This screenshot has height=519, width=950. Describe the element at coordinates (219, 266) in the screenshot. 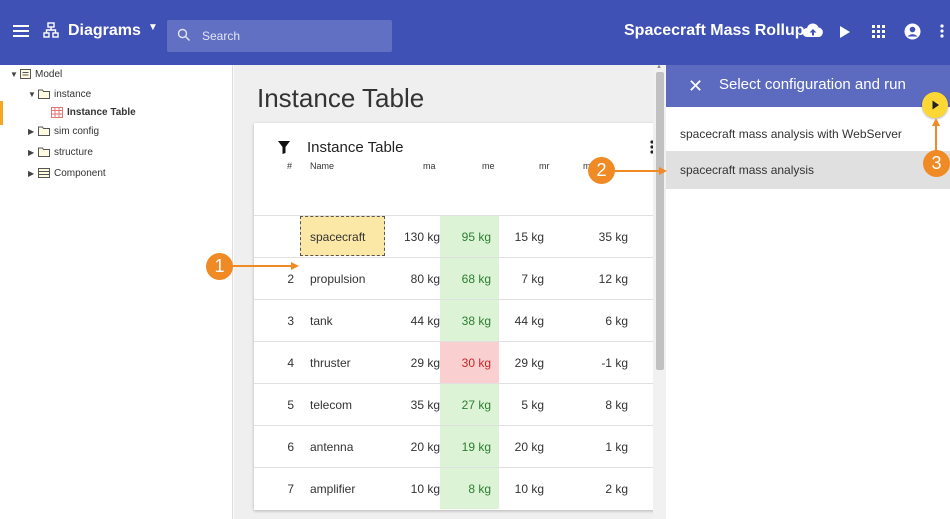

I see `callout-badge-1: 1` at that location.